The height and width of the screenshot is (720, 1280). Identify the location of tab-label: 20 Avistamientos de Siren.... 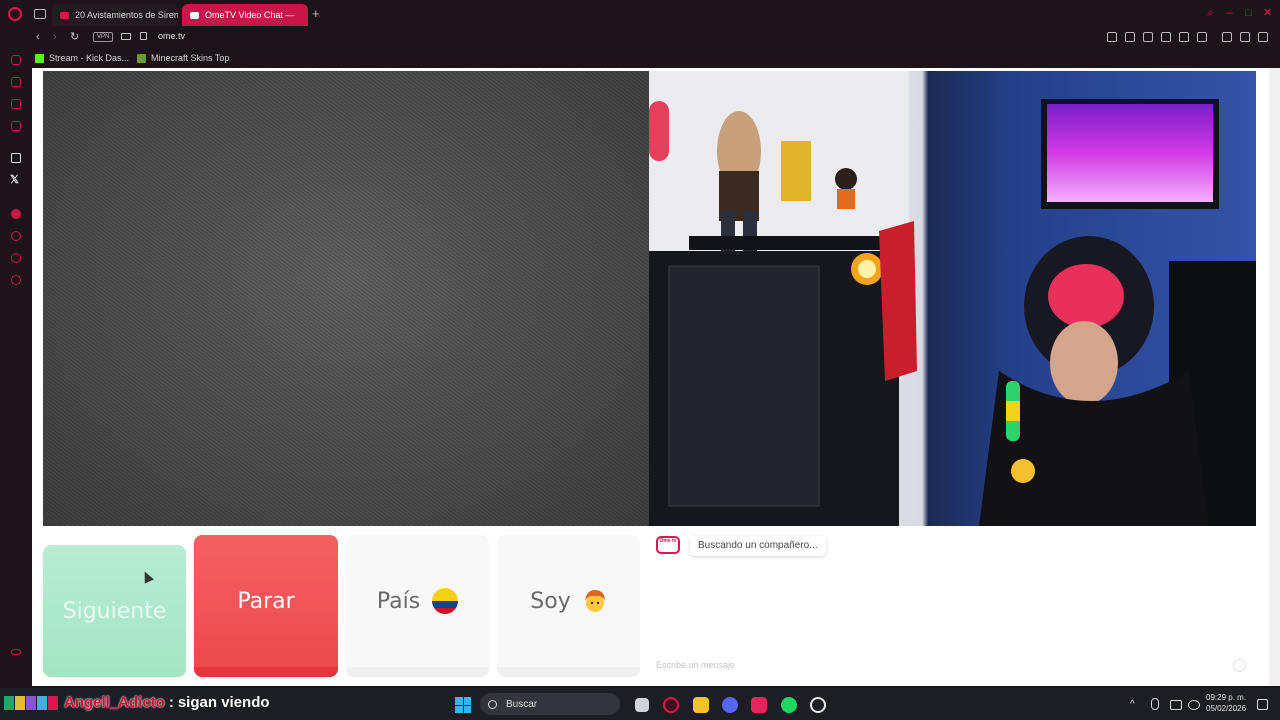
(126, 15).